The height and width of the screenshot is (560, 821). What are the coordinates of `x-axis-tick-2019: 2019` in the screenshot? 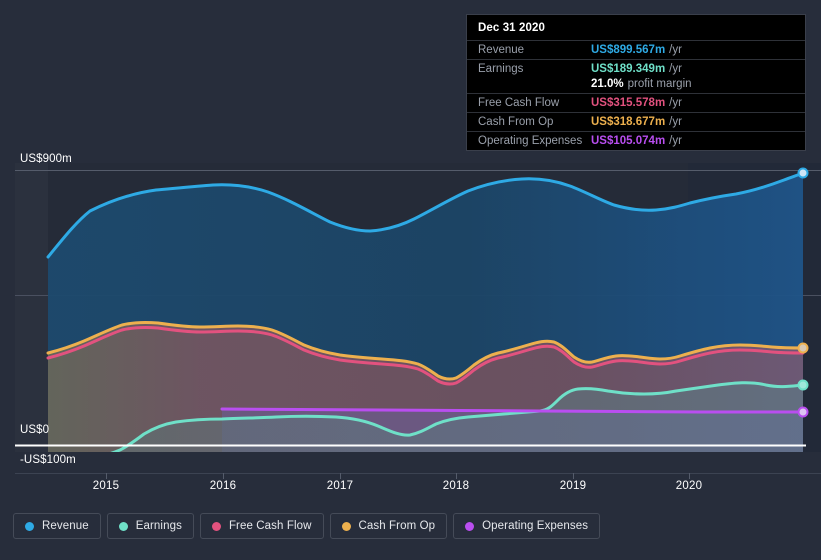 It's located at (573, 486).